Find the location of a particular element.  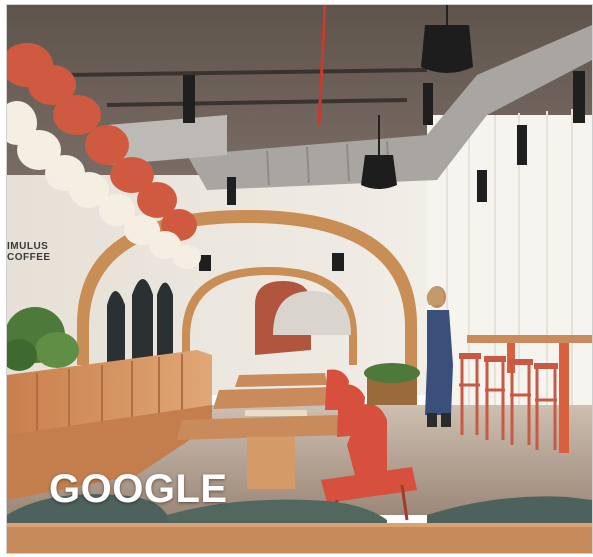

image-caption: GOOGLE is located at coordinates (138, 489).